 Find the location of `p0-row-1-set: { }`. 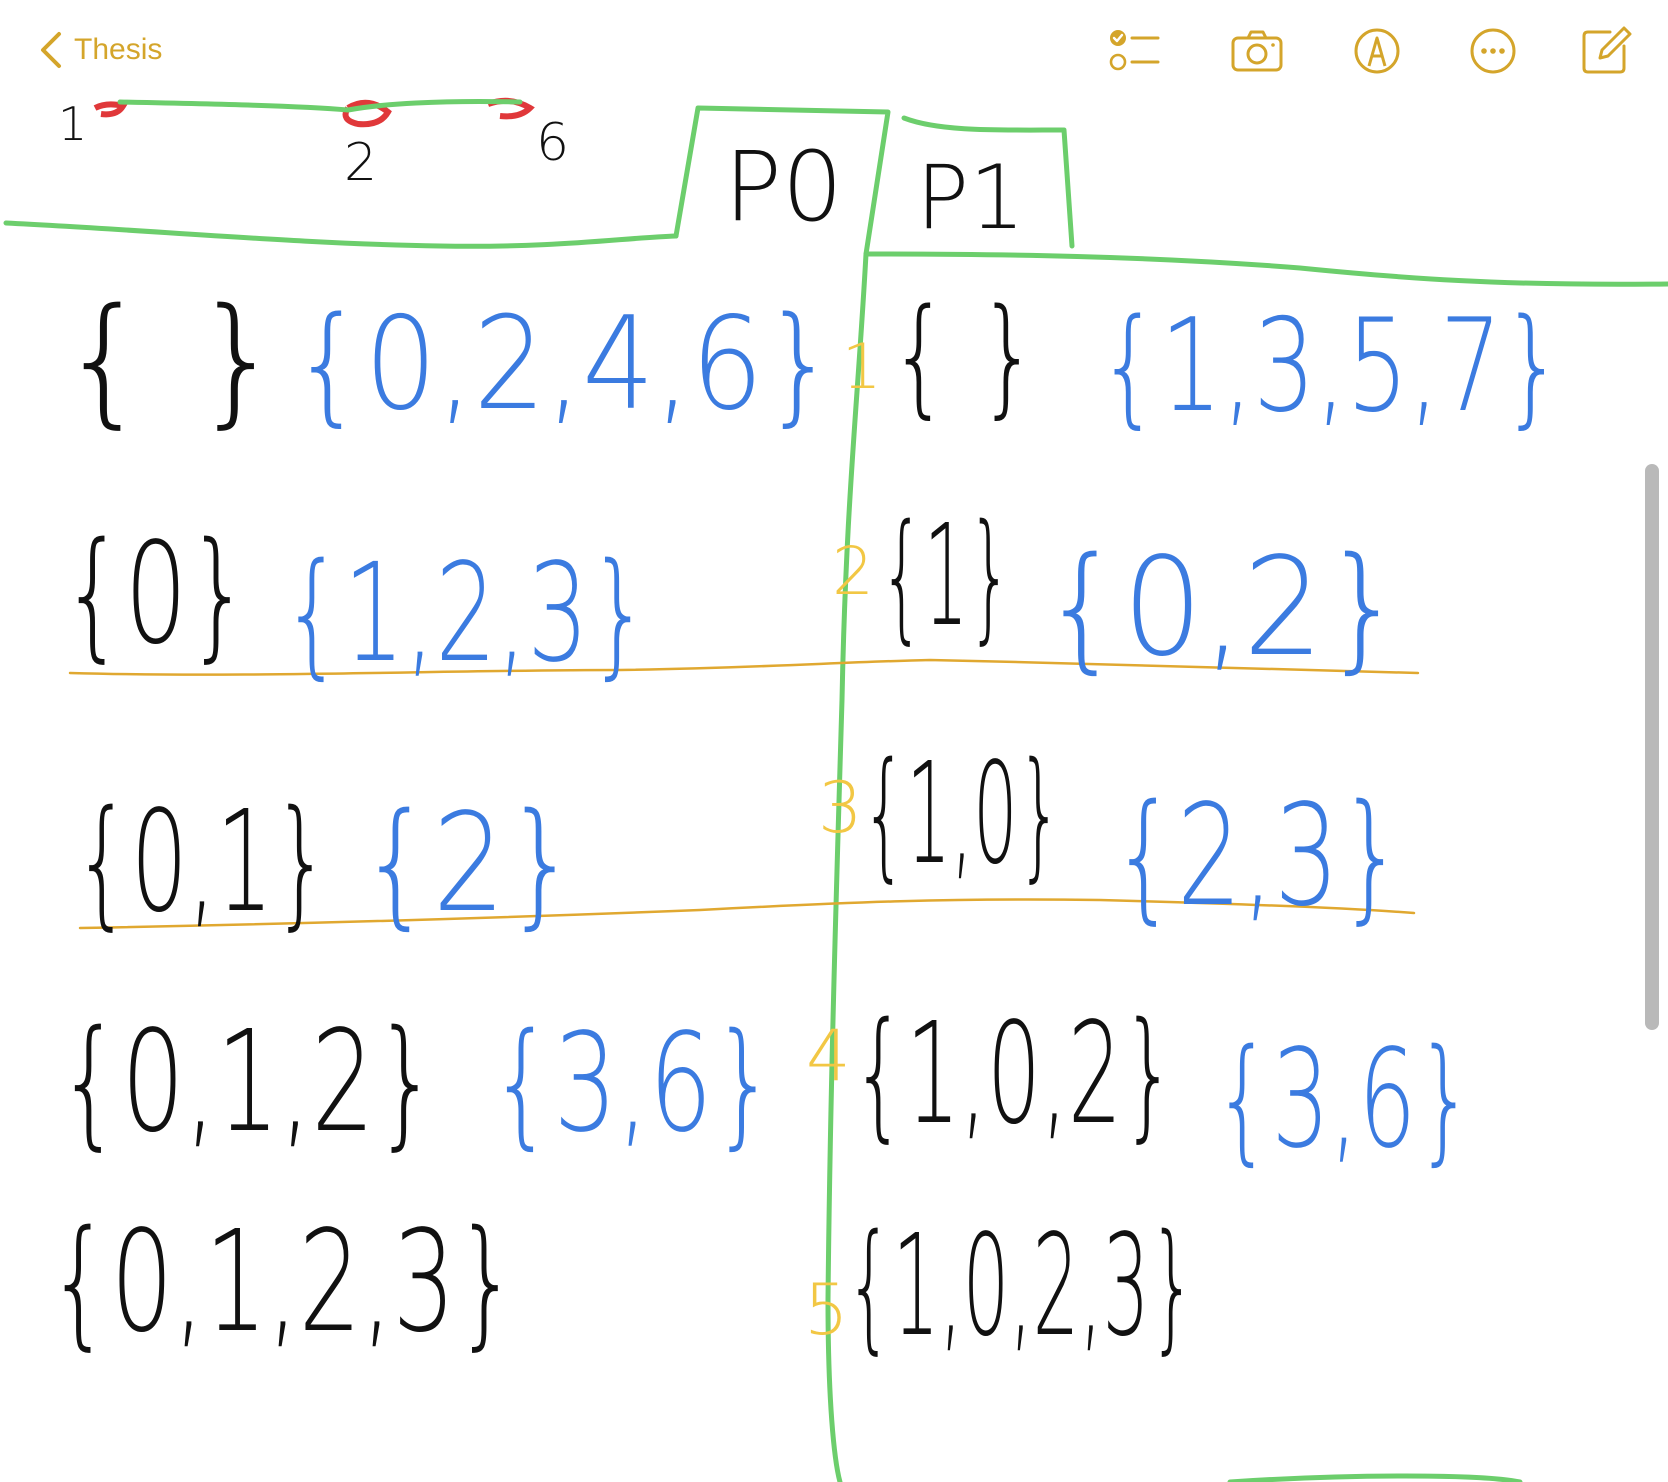

p0-row-1-set: { } is located at coordinates (171, 360).